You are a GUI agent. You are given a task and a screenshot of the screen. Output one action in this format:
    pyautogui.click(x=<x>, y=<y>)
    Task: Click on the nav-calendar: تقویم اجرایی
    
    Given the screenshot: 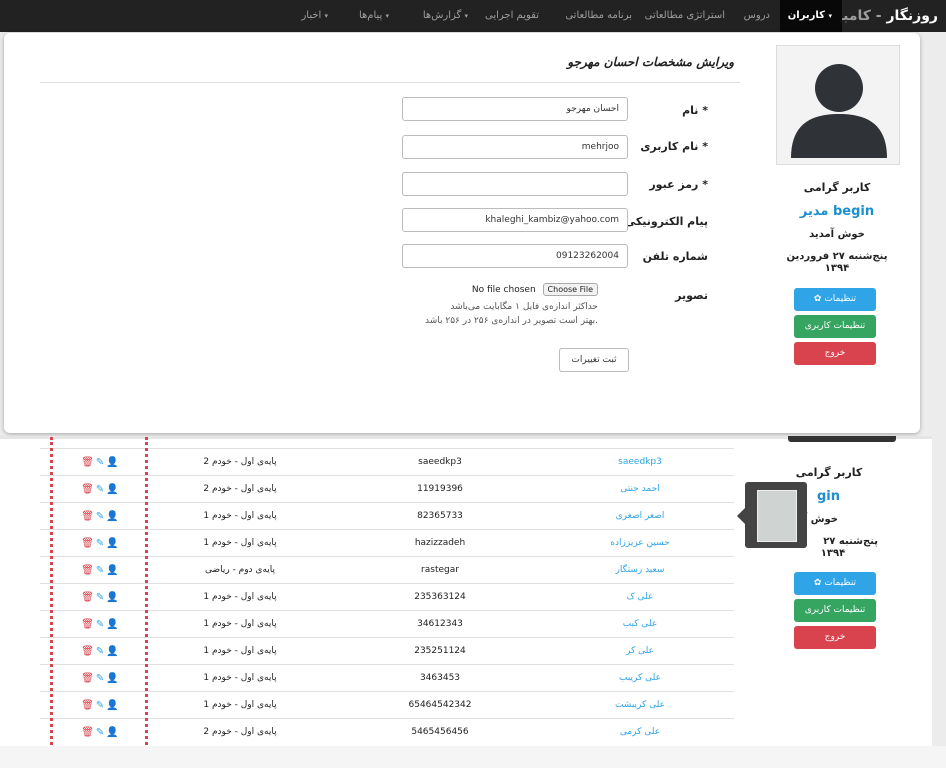 What is the action you would take?
    pyautogui.click(x=512, y=16)
    